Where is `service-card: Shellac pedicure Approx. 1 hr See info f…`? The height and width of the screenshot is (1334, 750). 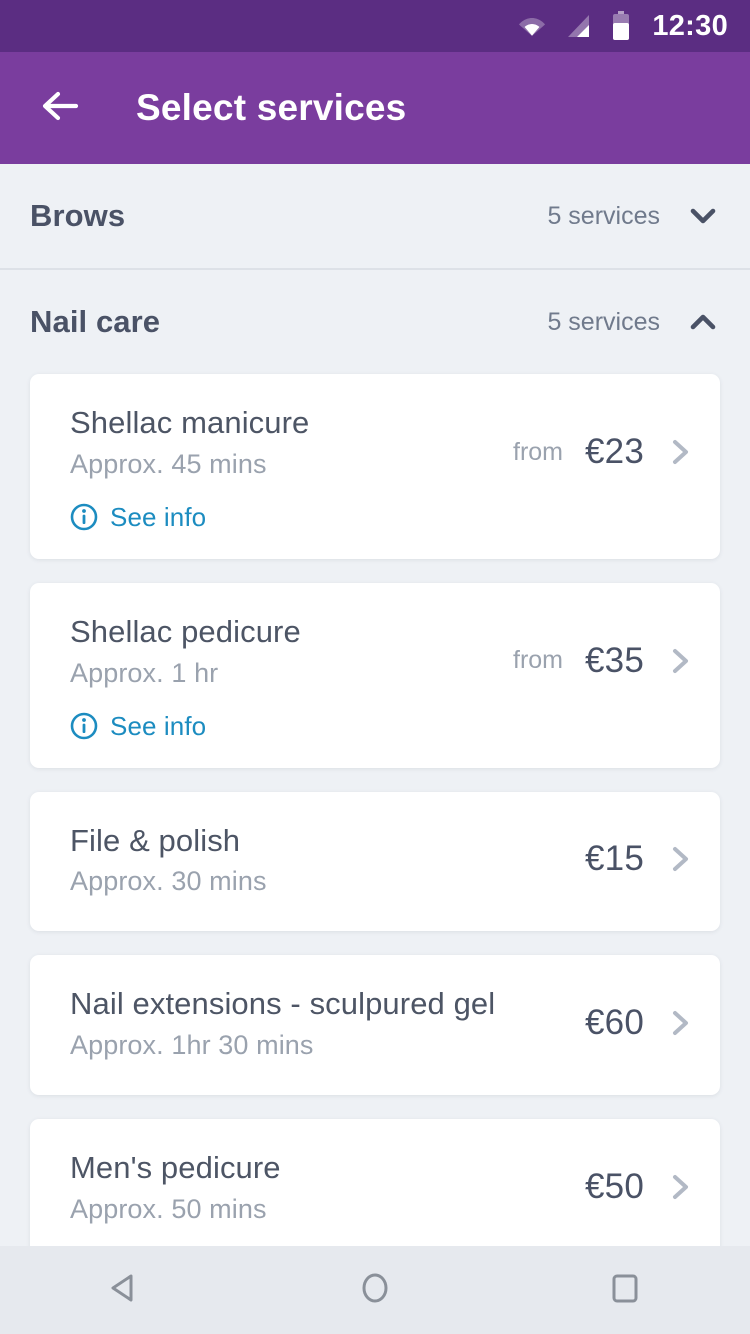 service-card: Shellac pedicure Approx. 1 hr See info f… is located at coordinates (375, 675).